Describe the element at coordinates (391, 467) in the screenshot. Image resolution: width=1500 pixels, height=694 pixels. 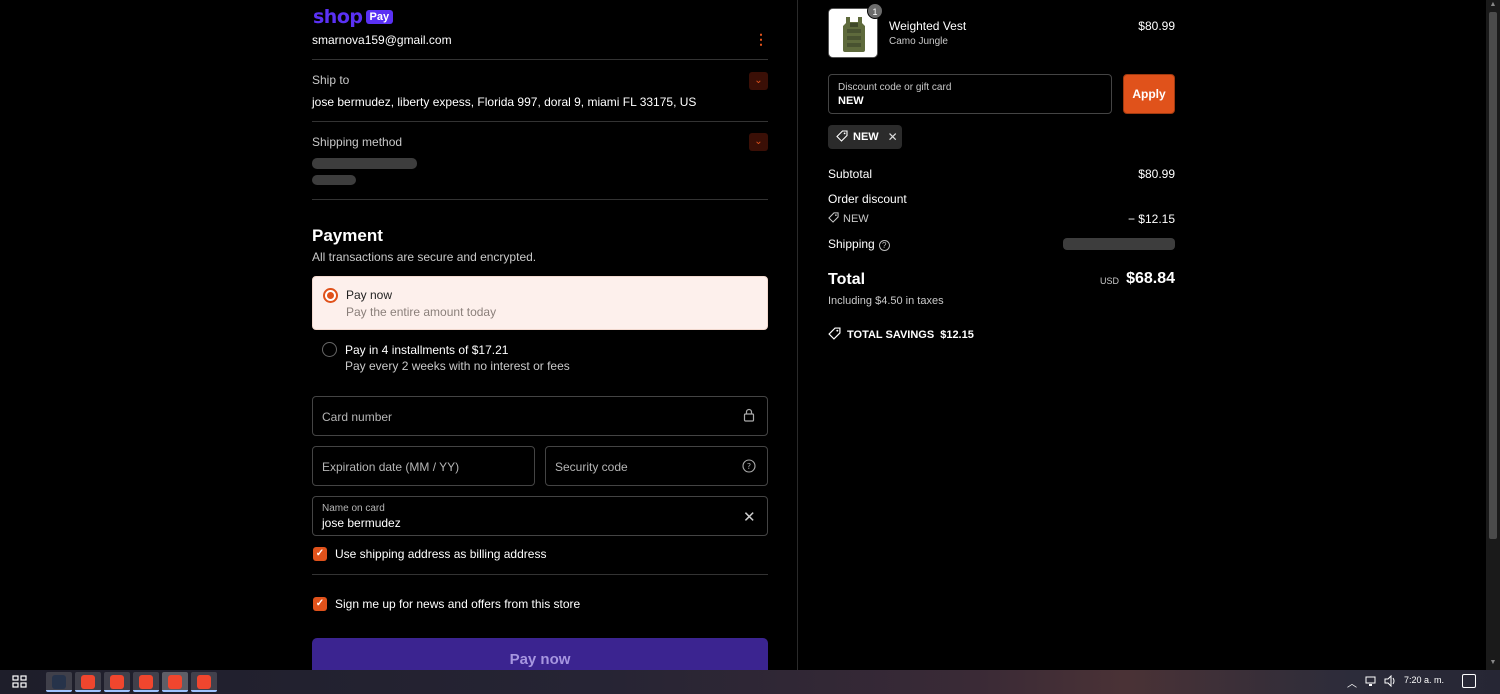
I see `expiry-placeholder: Expiration date (MM / YY)` at that location.